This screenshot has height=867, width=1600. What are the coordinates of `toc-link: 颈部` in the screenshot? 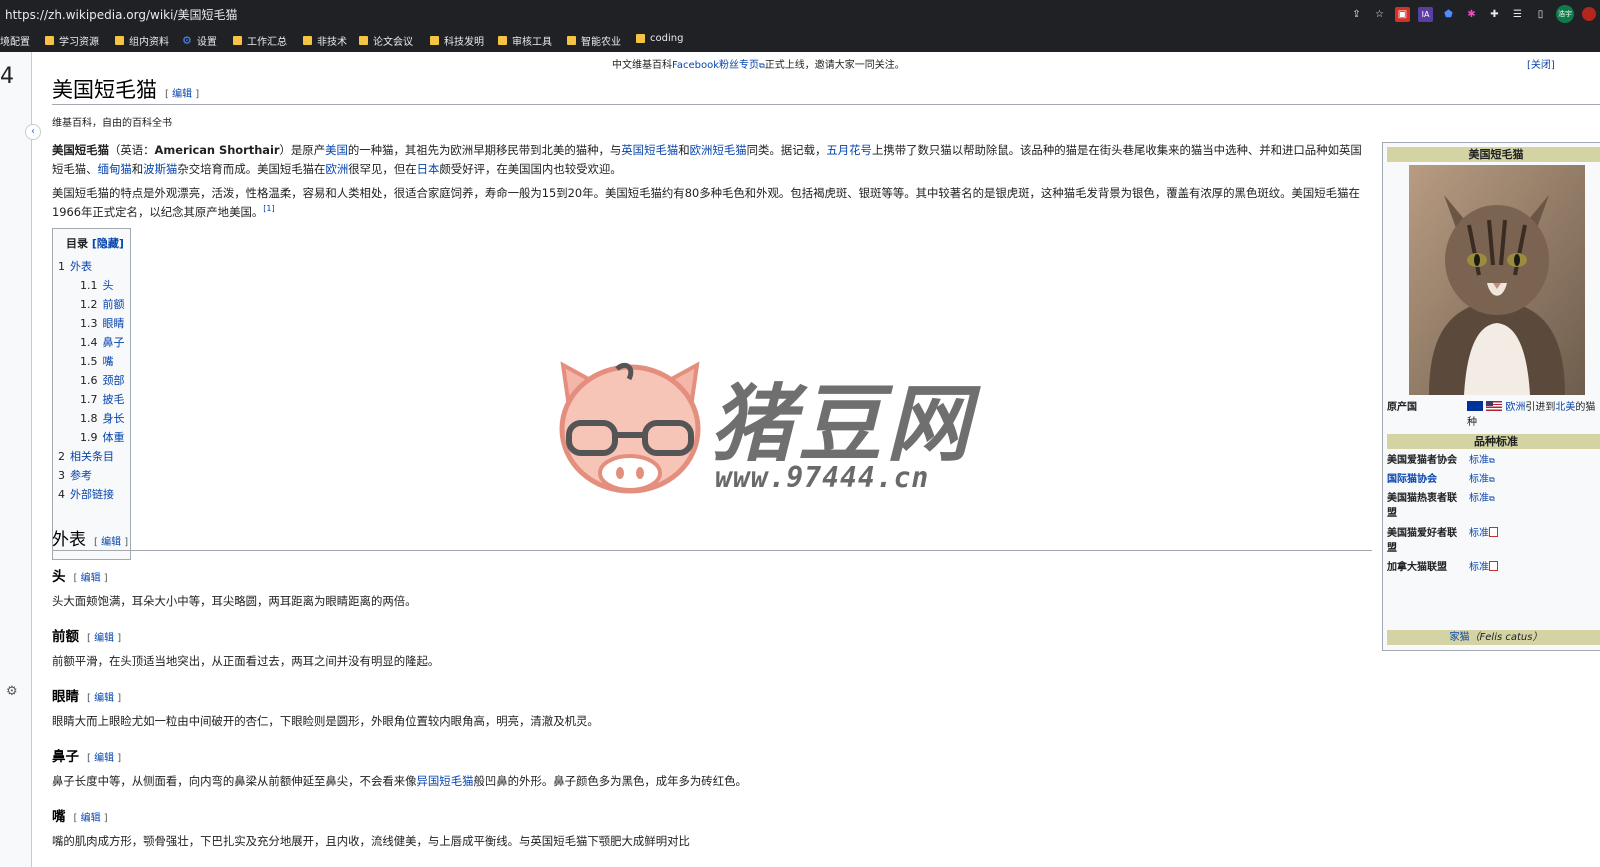 It's located at (114, 380).